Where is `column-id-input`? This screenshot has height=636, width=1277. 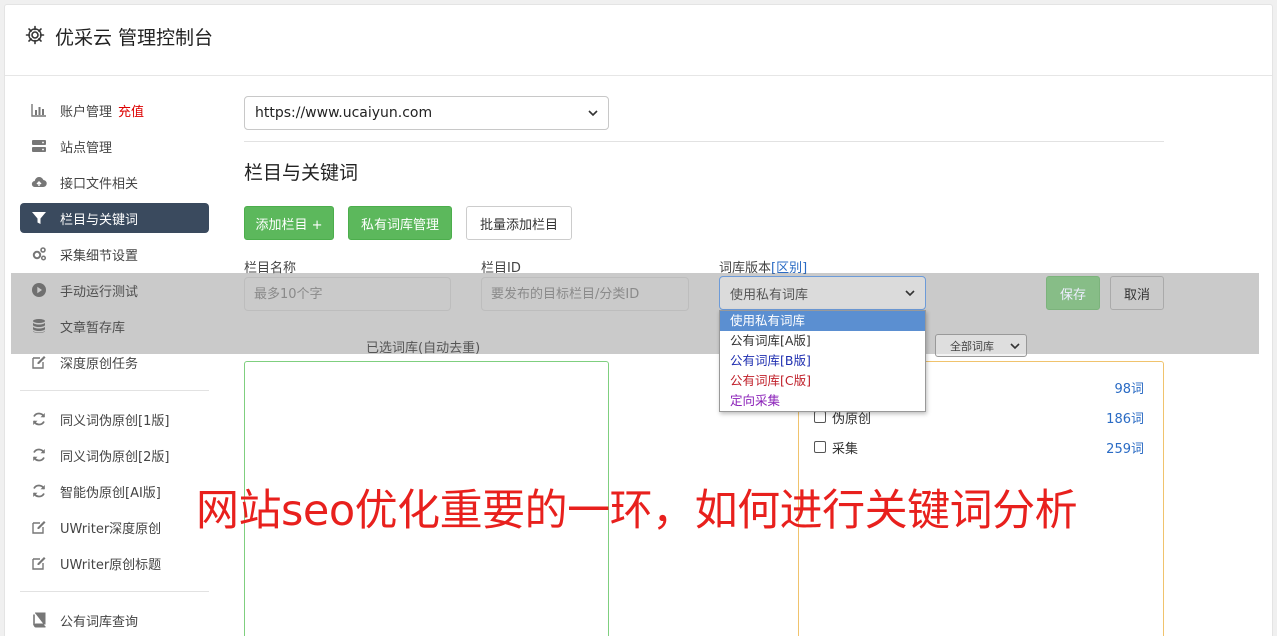 column-id-input is located at coordinates (585, 294).